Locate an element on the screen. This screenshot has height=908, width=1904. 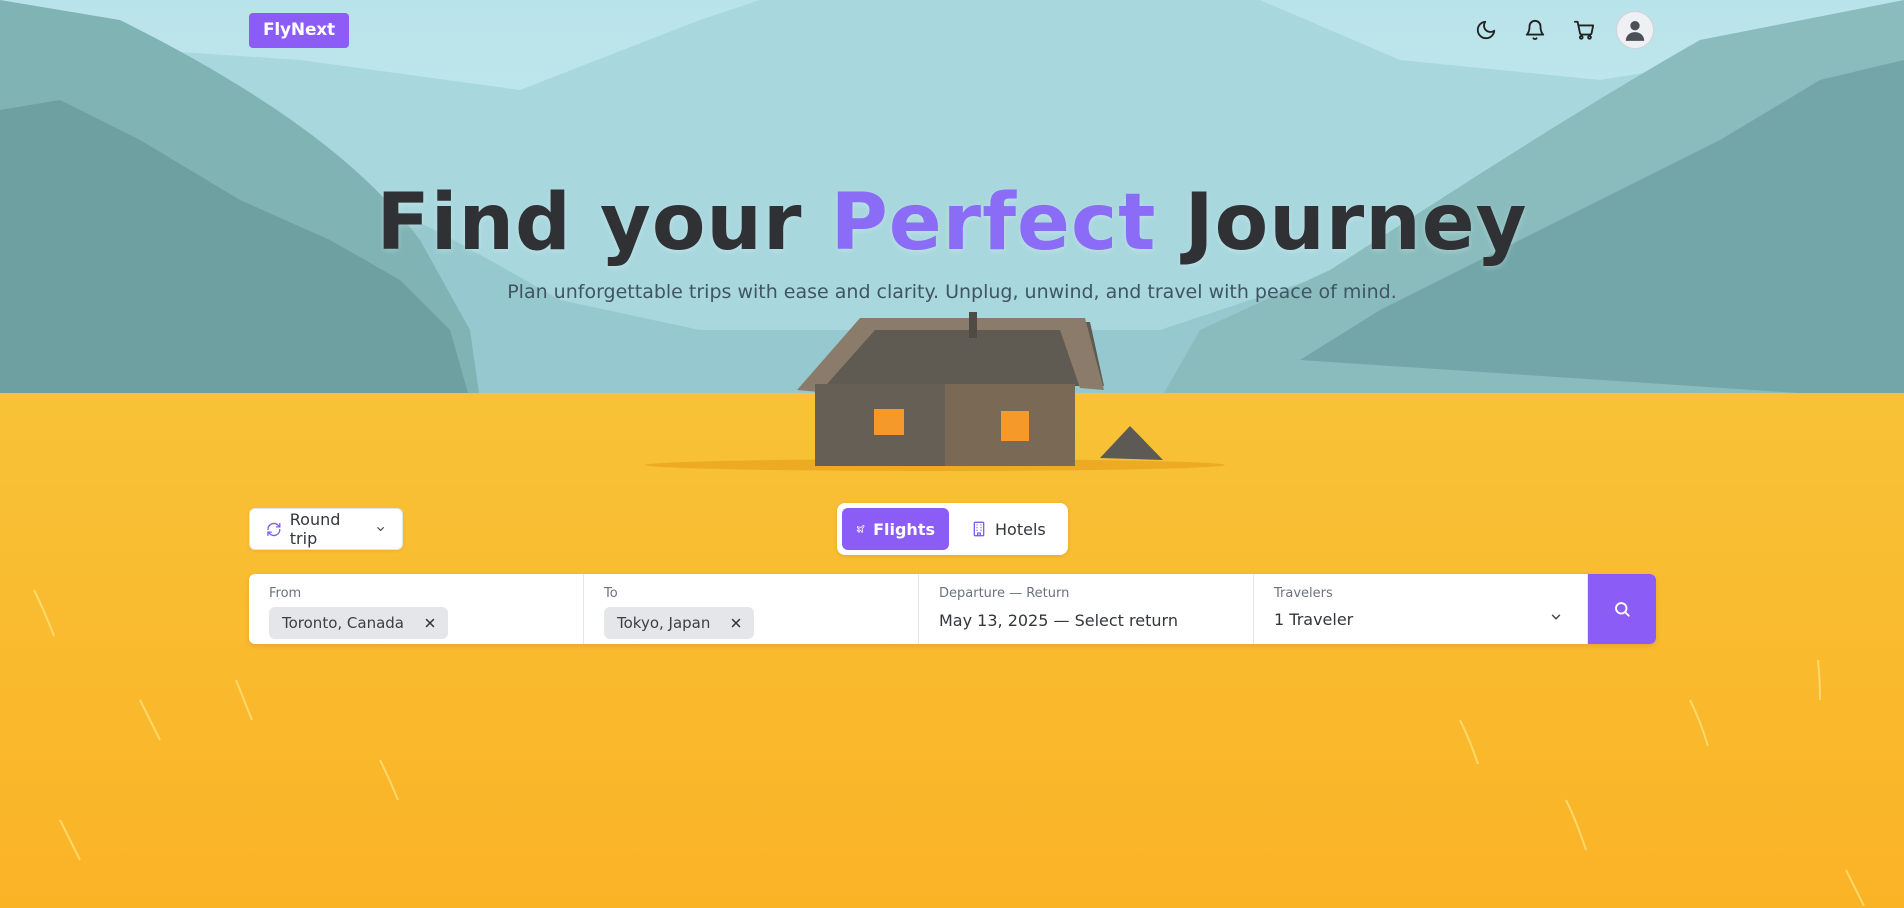
user-avatar-icon is located at coordinates (1635, 31).